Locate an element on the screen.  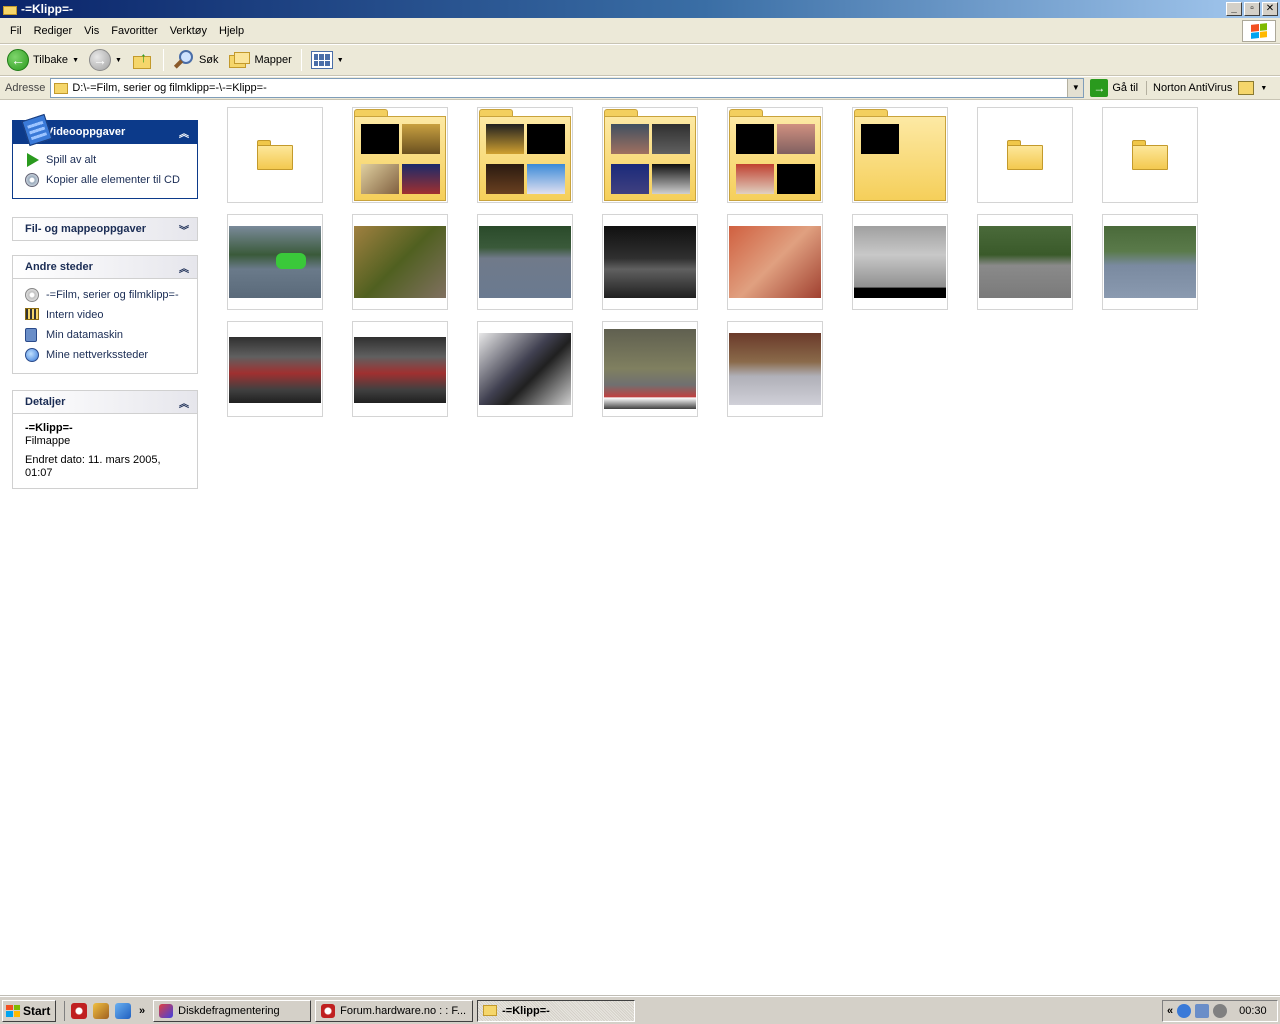
place-film-folder: -=Film, serier og filmklipp=- is located at coordinates (106, 295).